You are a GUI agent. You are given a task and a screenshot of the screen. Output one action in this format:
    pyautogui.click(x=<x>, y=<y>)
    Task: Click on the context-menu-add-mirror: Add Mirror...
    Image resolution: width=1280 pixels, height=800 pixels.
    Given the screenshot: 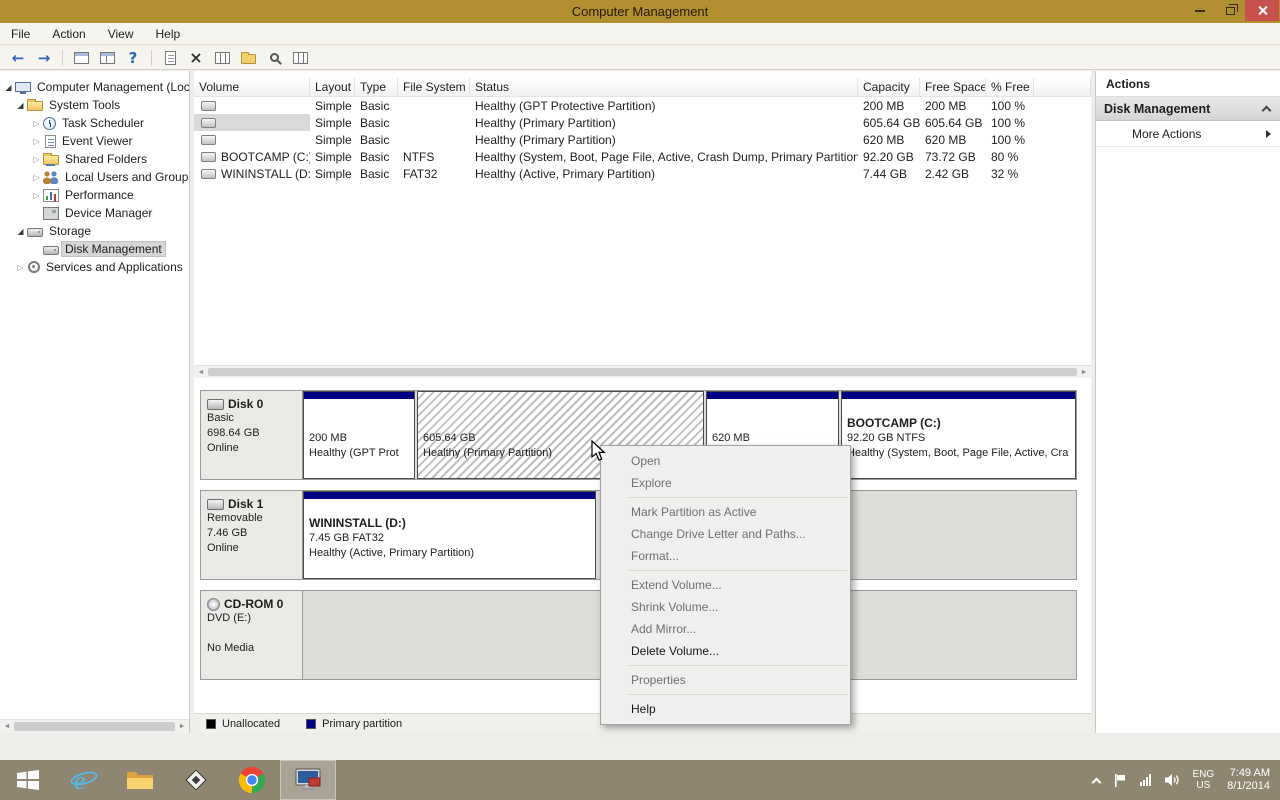 What is the action you would take?
    pyautogui.click(x=664, y=629)
    